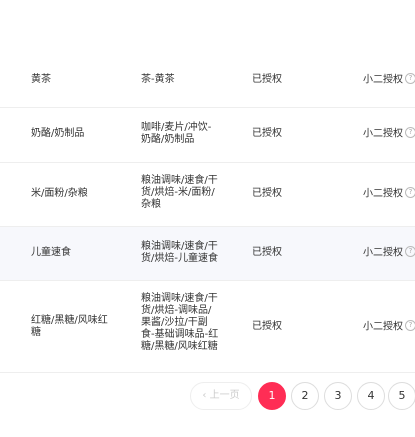  I want to click on name-cell: 黄茶, so click(41, 79).